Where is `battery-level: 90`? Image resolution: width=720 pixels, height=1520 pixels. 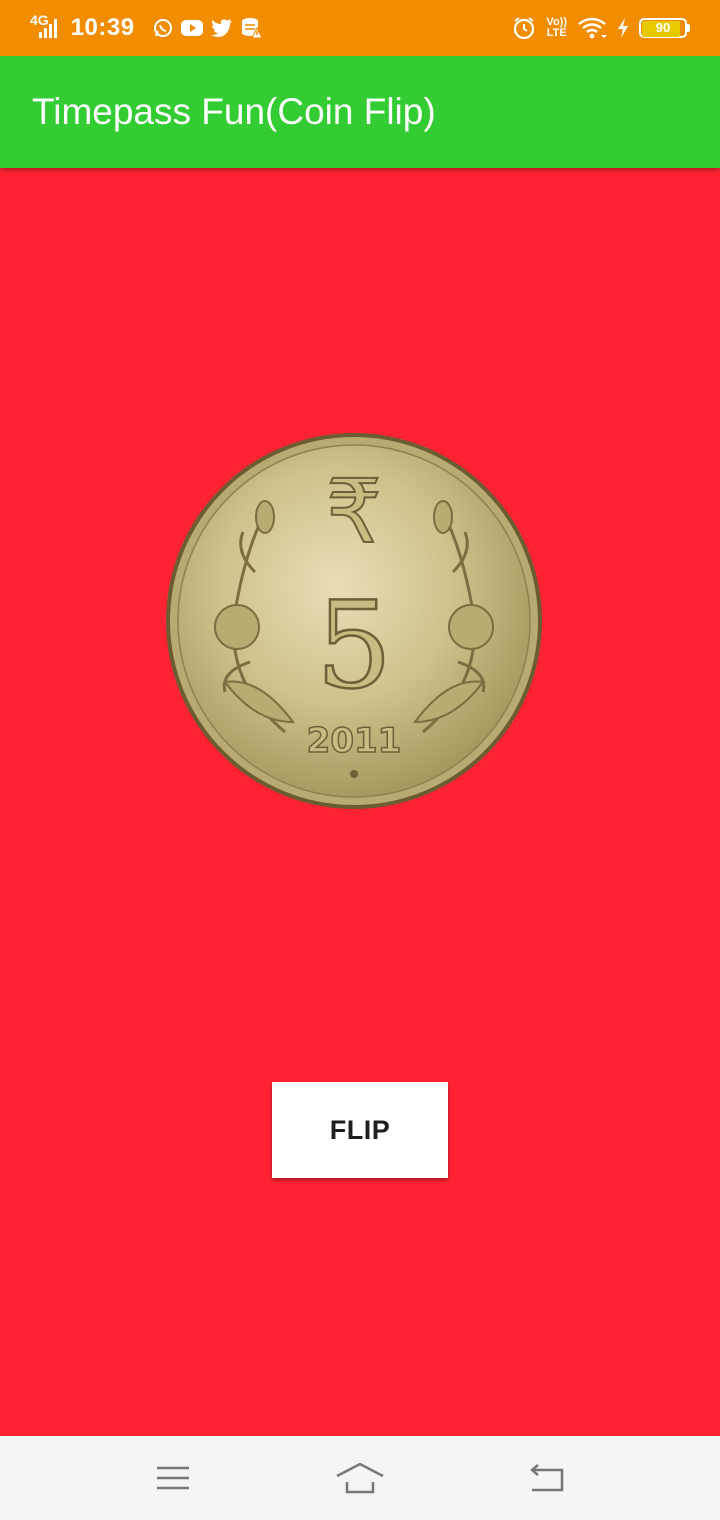
battery-level: 90 is located at coordinates (663, 27).